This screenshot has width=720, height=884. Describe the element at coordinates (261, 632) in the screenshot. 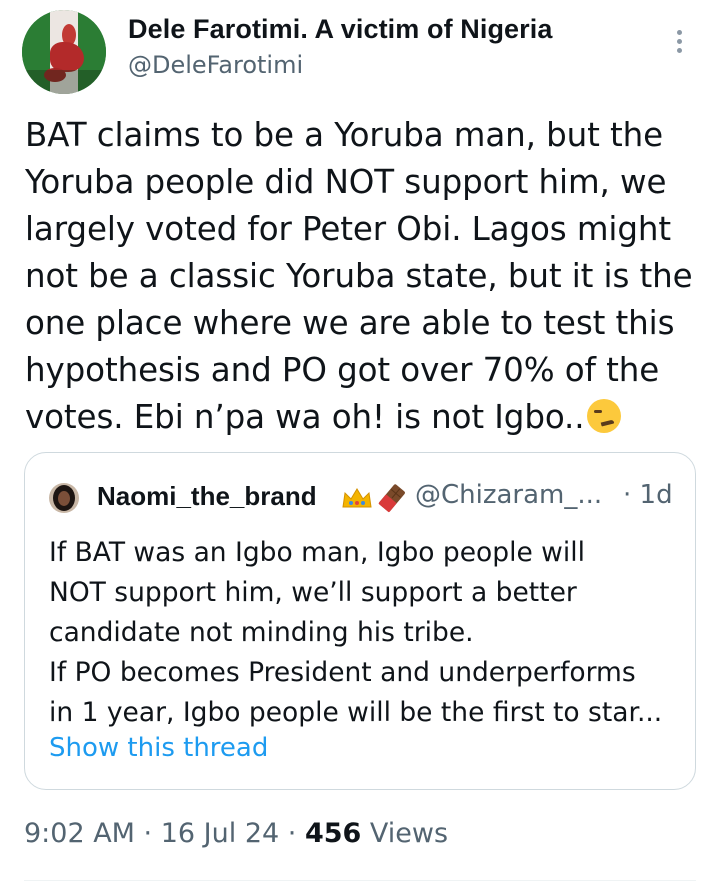

I see `quoted-line: candidate not minding his tribe.` at that location.